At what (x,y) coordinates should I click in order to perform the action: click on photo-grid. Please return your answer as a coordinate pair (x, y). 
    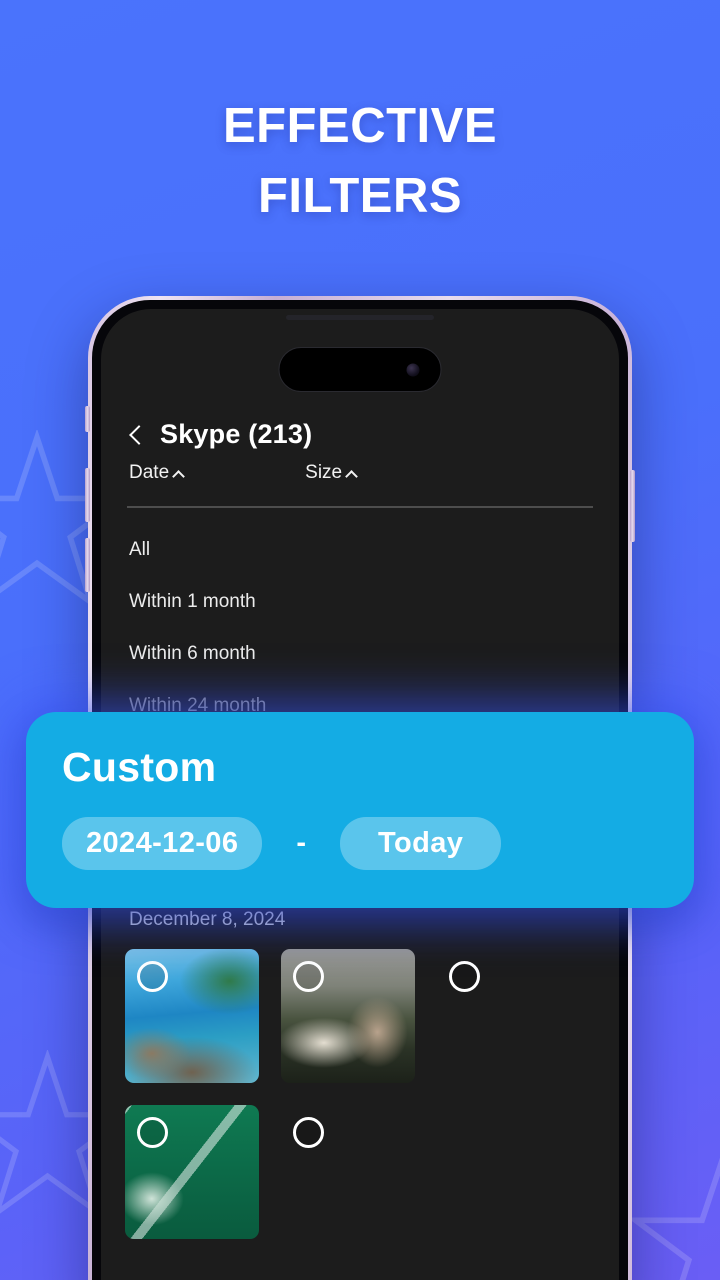
    Looking at the image, I should click on (361, 1094).